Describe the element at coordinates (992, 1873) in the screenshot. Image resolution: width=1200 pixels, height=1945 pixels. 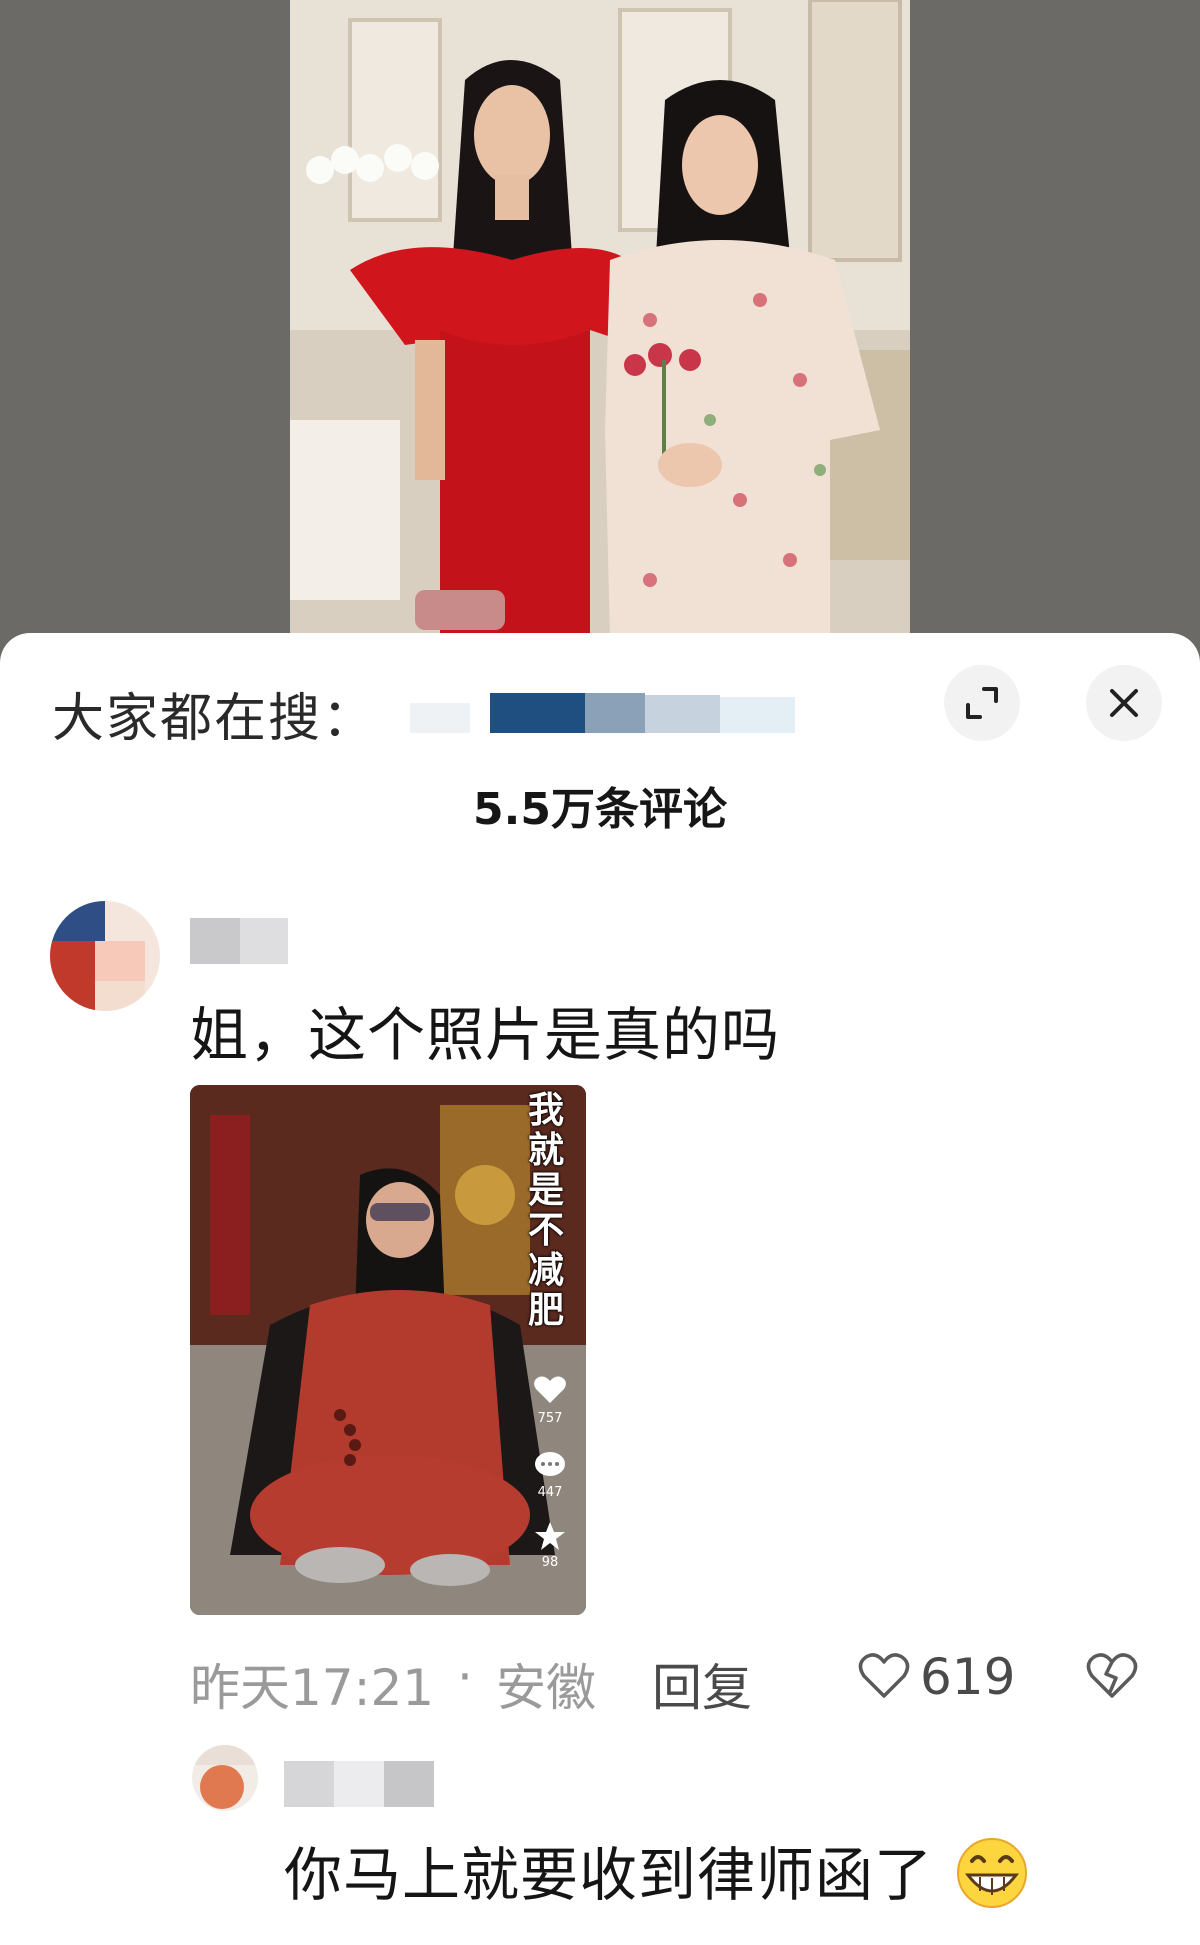
I see `grinning-face-icon` at that location.